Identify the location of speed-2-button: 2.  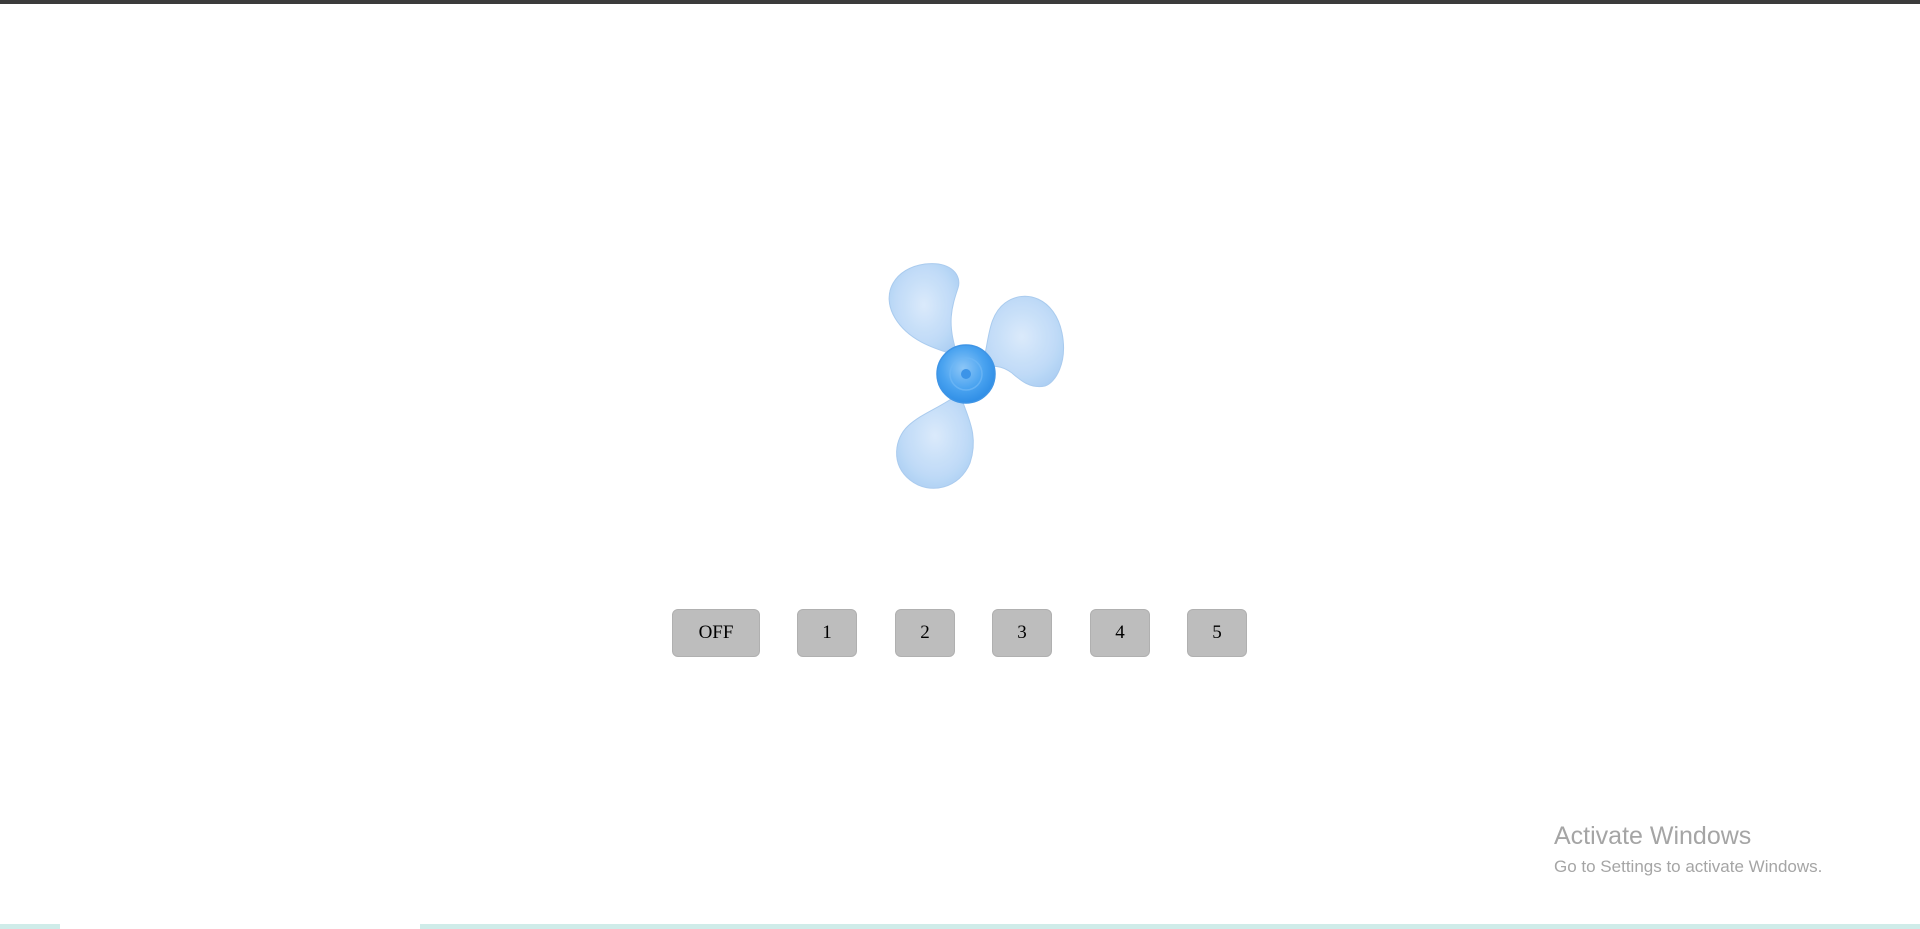
(925, 633).